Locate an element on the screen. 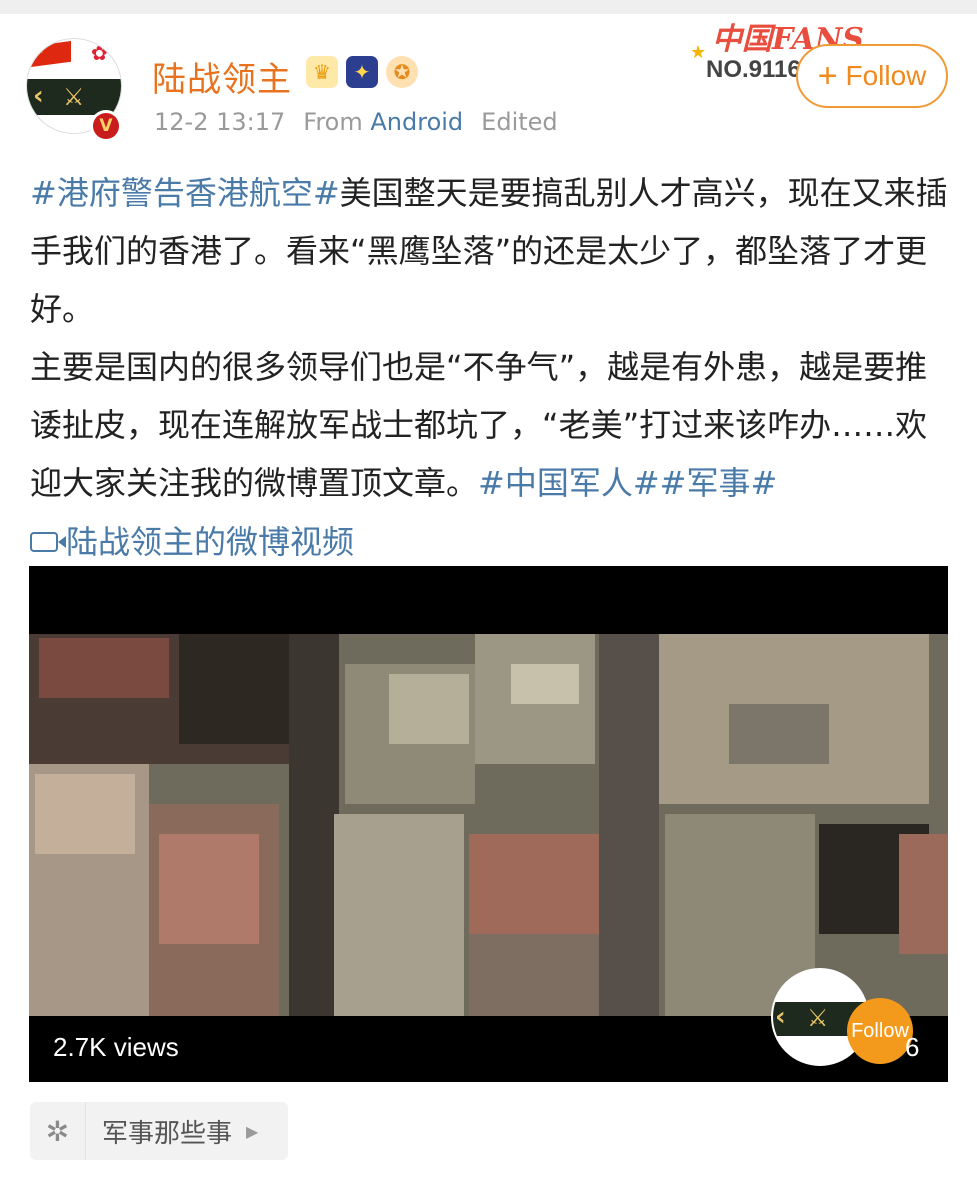 The image size is (977, 1200). video-follow-button: Follow is located at coordinates (880, 1031).